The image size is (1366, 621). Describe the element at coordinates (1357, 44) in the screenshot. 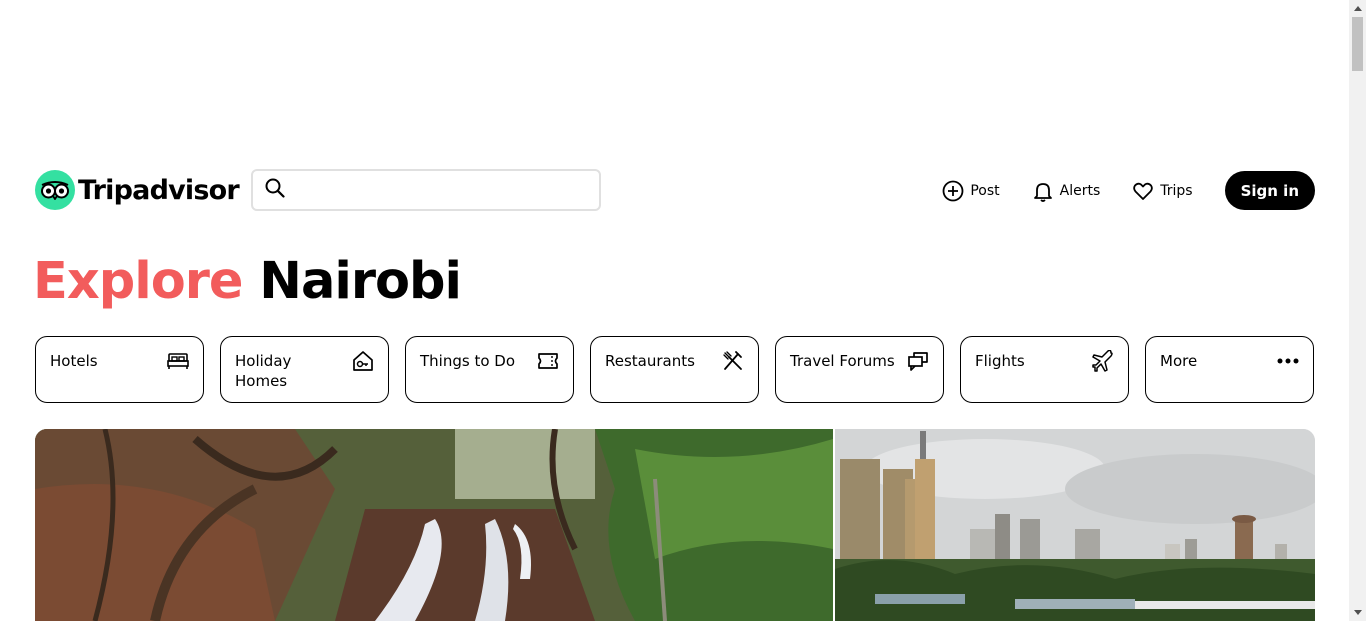

I see `scroll-thumb` at that location.